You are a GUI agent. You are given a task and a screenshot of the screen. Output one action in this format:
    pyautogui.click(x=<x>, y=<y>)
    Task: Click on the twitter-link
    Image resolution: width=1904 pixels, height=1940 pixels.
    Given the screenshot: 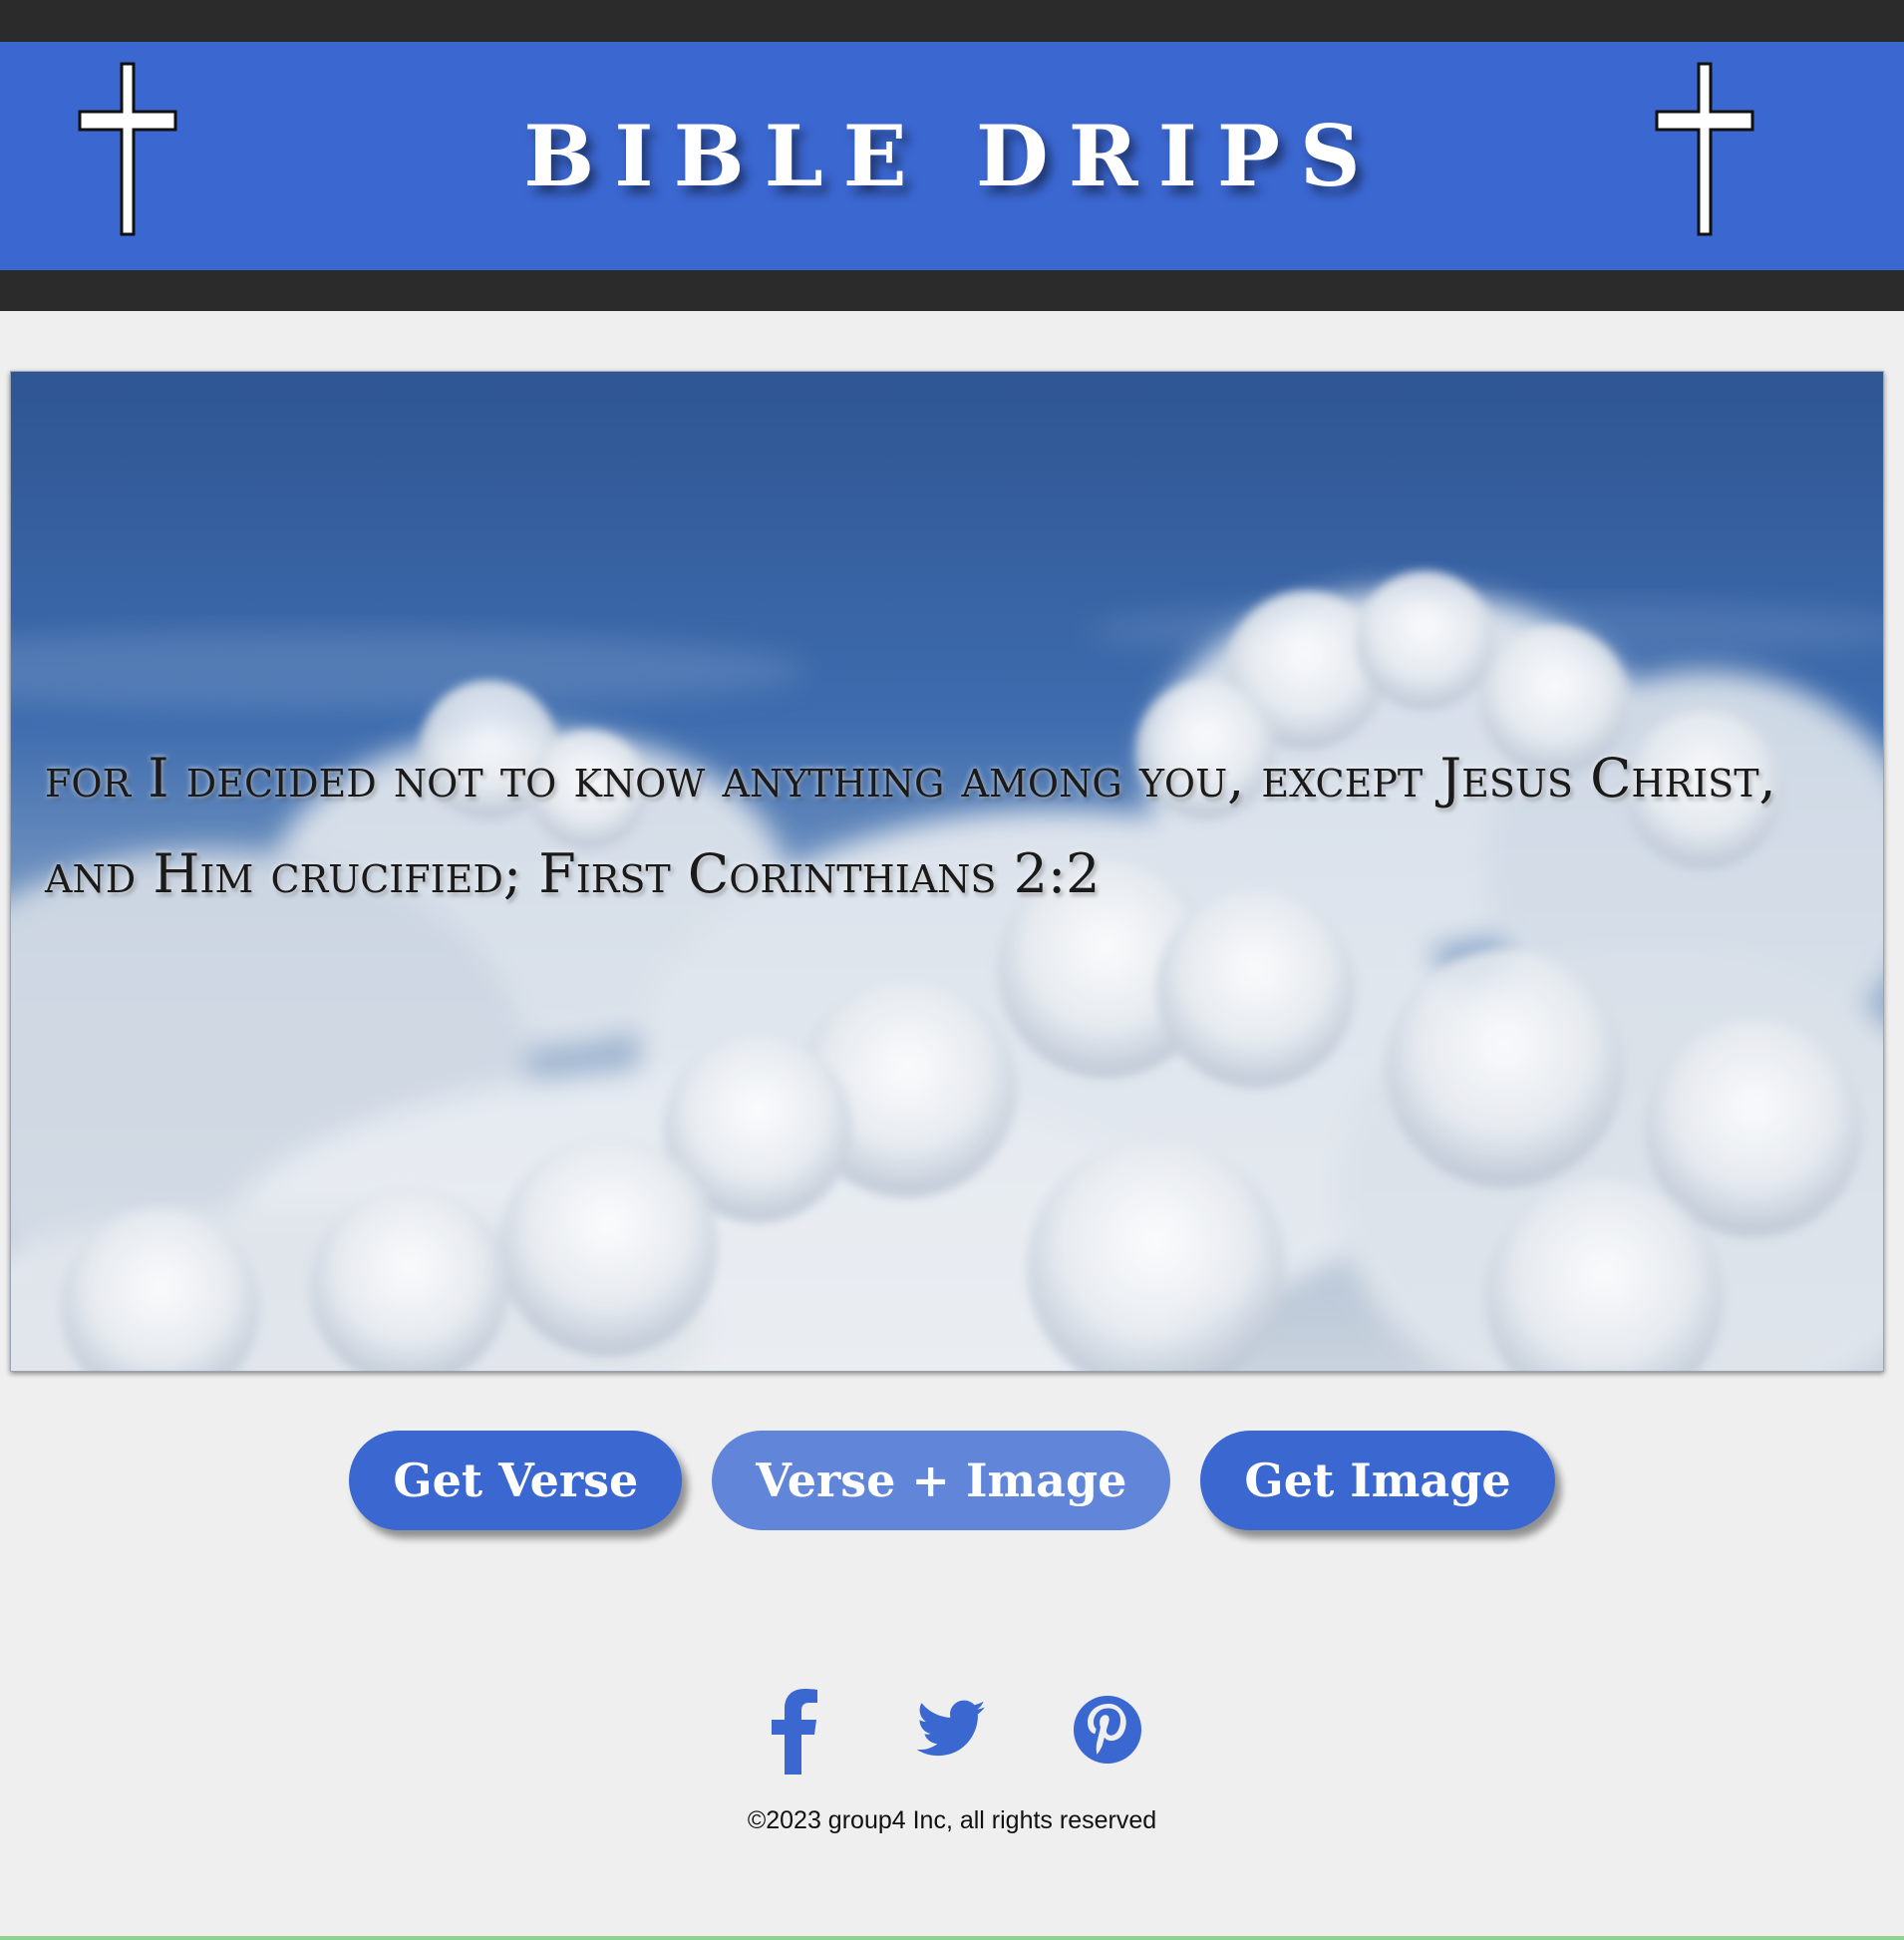 What is the action you would take?
    pyautogui.click(x=951, y=1730)
    